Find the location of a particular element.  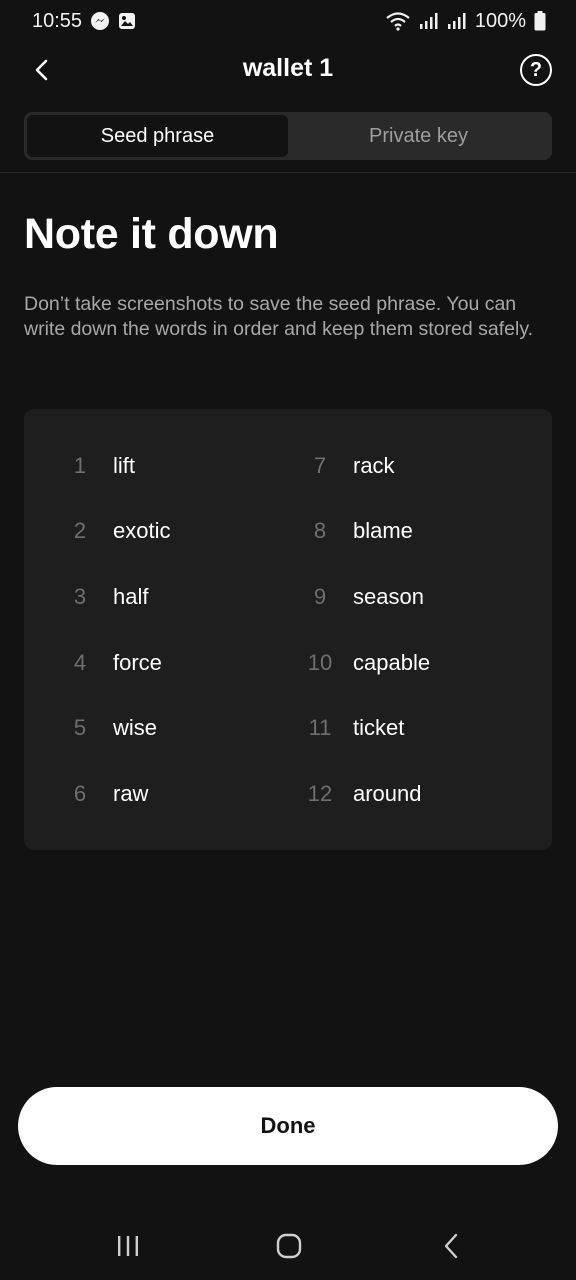

seed-word: force is located at coordinates (137, 662).